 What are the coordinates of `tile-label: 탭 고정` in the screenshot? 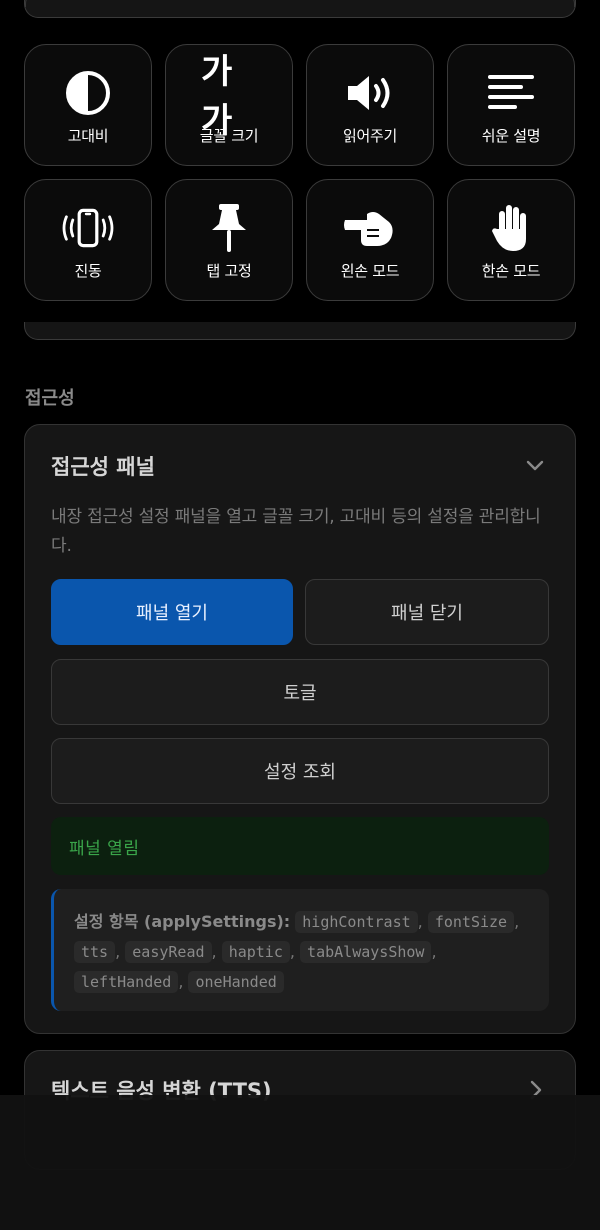 It's located at (229, 270).